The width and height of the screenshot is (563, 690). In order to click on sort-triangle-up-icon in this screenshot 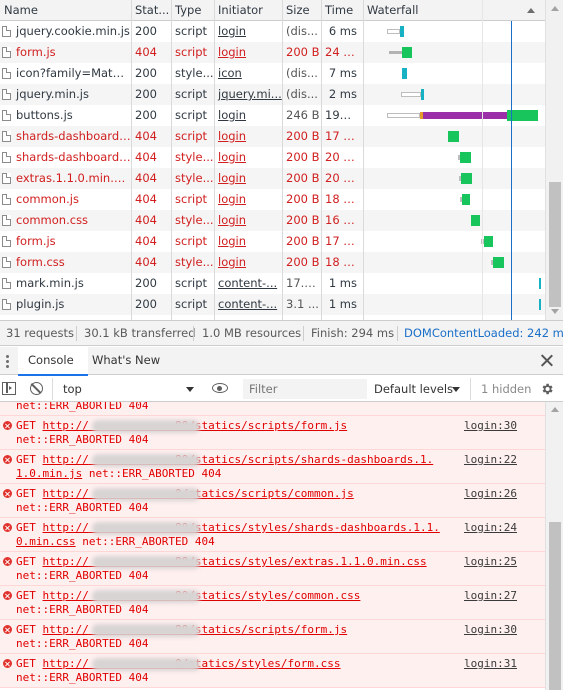, I will do `click(531, 10)`.